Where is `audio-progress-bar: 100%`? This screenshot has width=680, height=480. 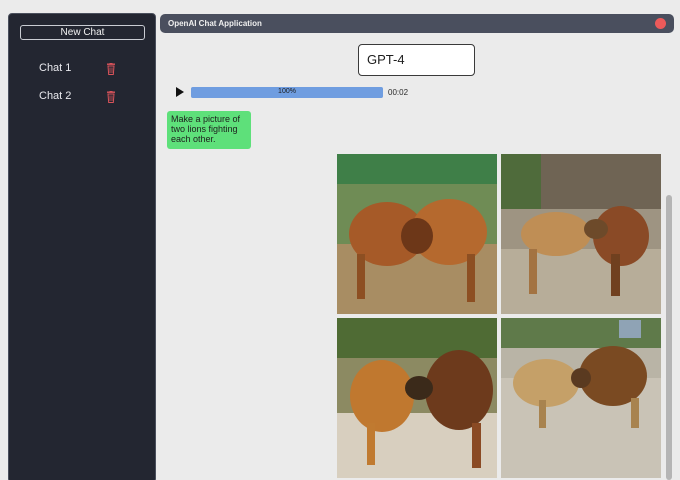
audio-progress-bar: 100% is located at coordinates (287, 92).